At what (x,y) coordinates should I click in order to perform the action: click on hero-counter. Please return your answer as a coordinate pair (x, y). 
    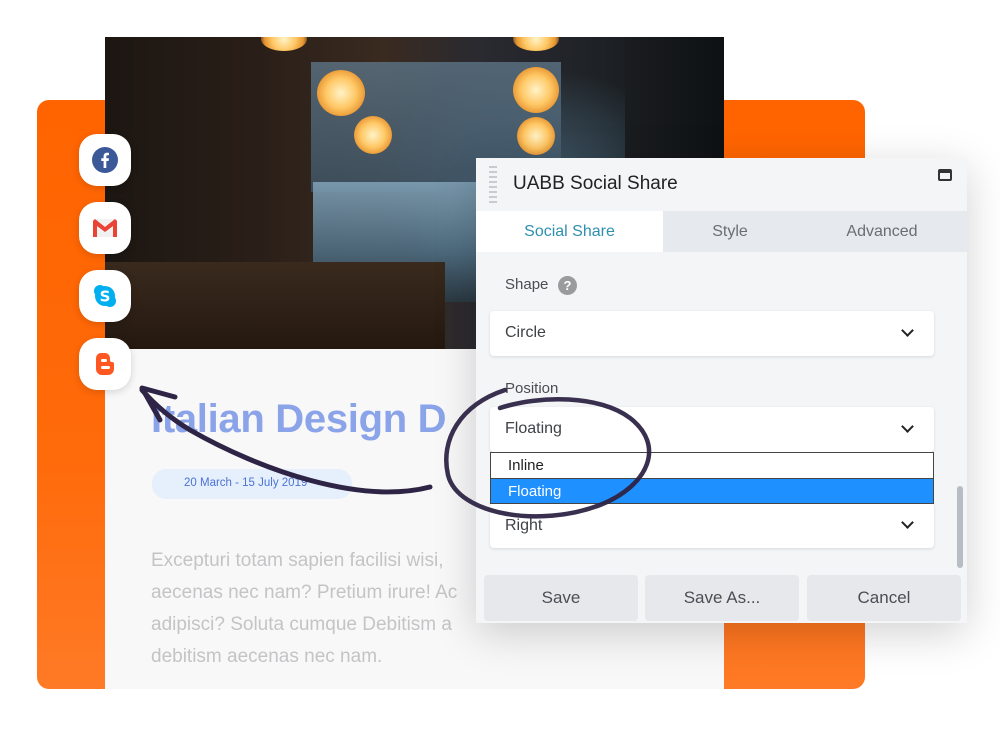
    Looking at the image, I should click on (275, 305).